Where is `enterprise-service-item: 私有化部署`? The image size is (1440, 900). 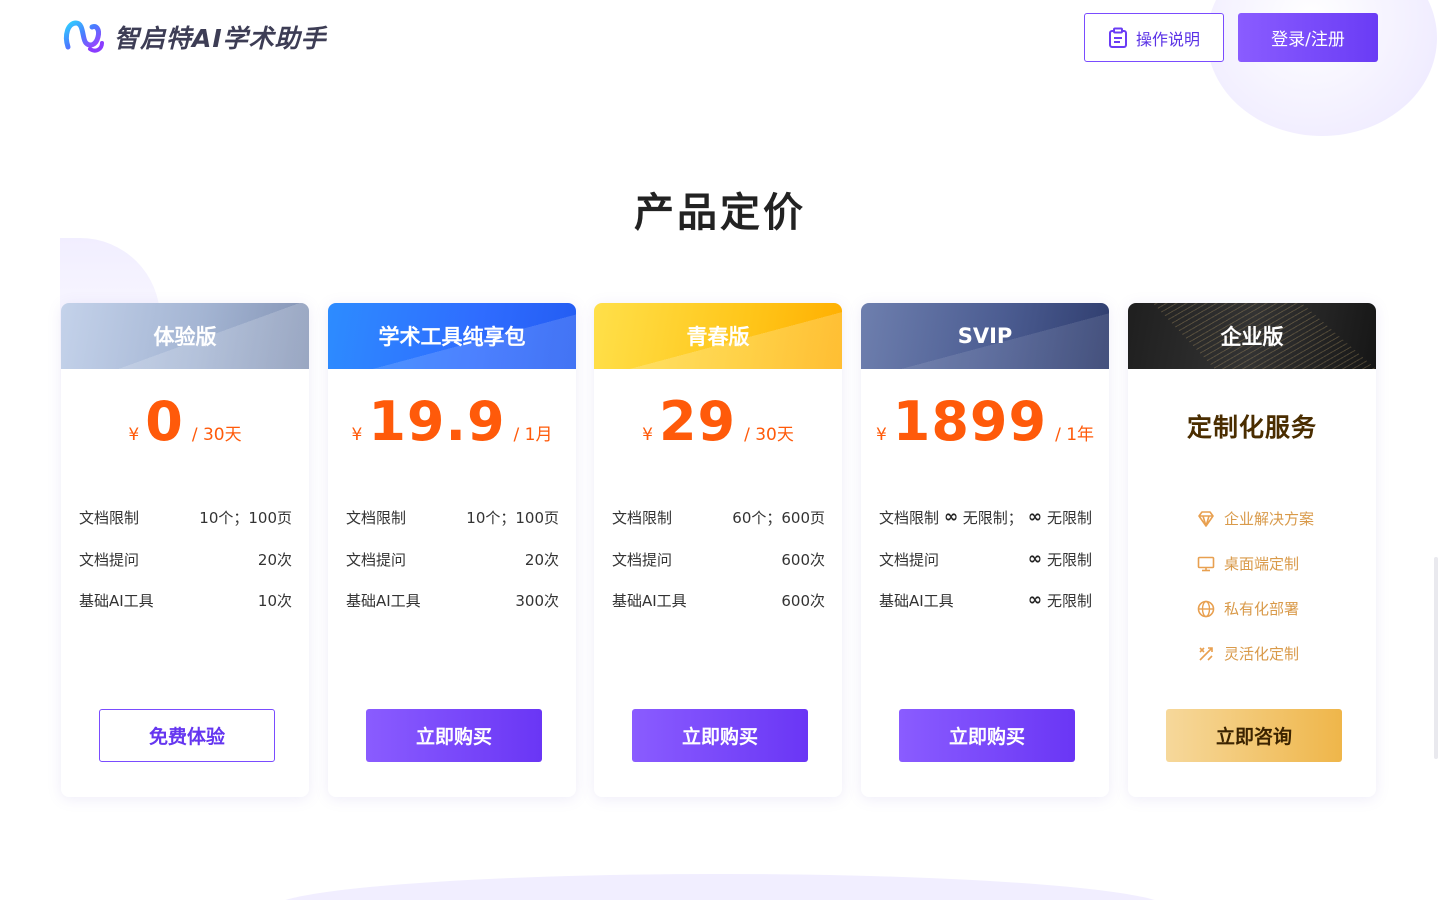
enterprise-service-item: 私有化部署 is located at coordinates (1255, 608).